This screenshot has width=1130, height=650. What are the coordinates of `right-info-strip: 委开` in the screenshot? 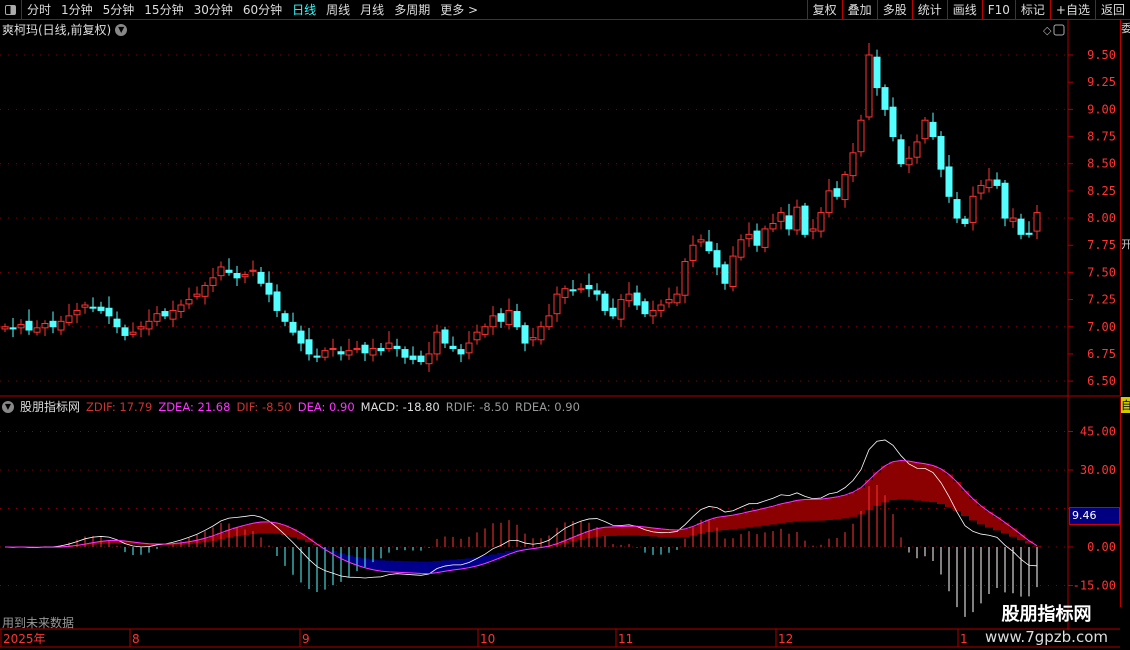 It's located at (1125, 208).